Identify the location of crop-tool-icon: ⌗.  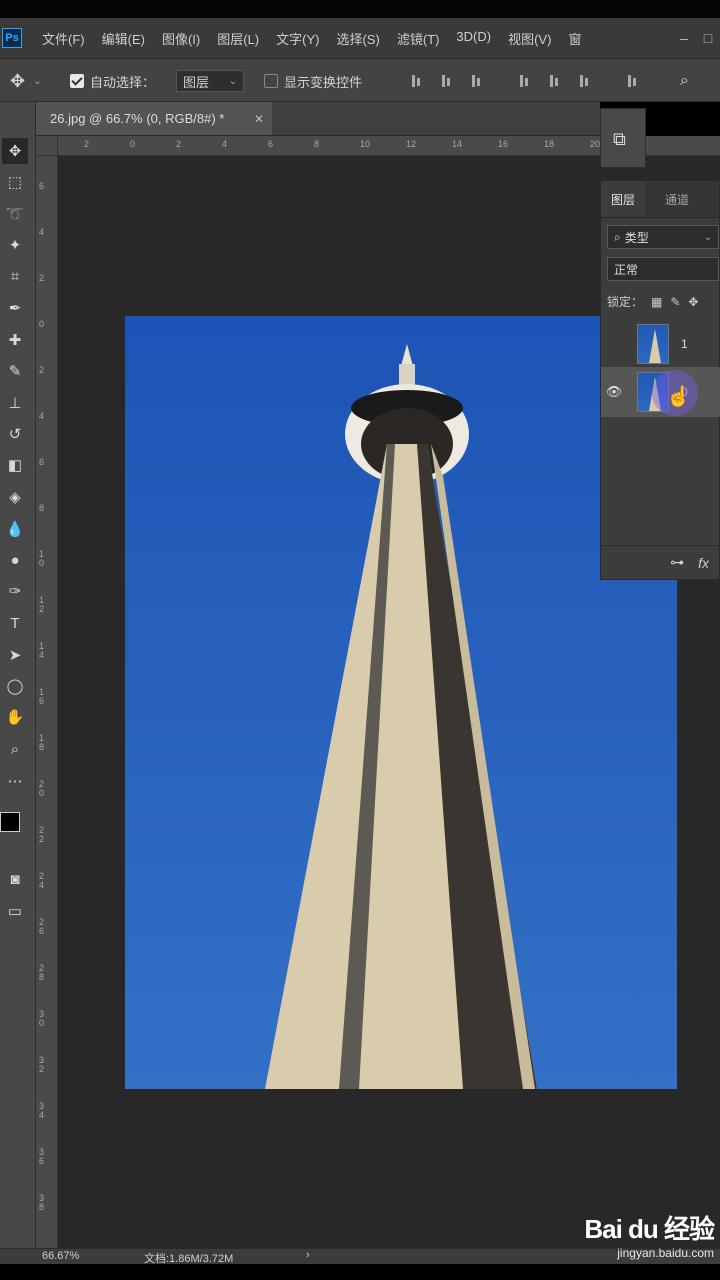
(15, 276).